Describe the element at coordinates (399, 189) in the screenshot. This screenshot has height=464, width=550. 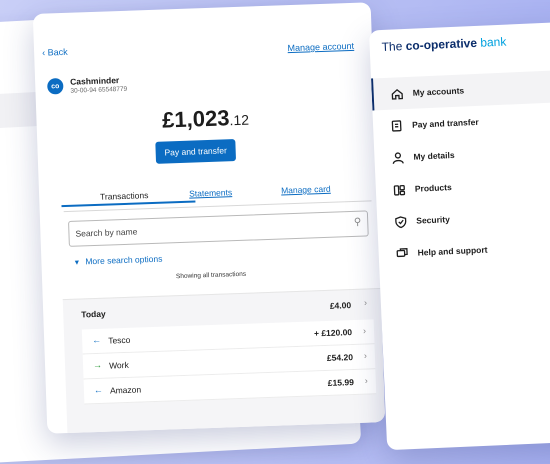
I see `products-icon` at that location.